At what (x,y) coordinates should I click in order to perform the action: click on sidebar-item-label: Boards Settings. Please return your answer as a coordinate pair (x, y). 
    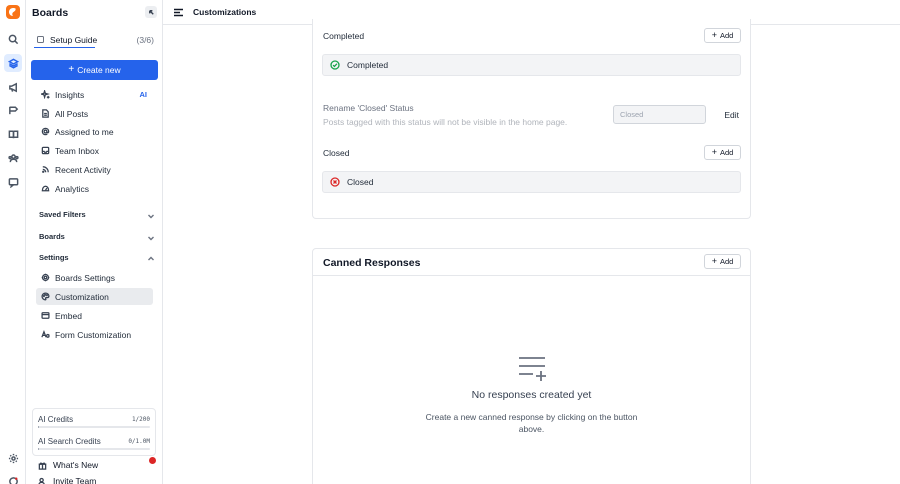
    Looking at the image, I should click on (85, 277).